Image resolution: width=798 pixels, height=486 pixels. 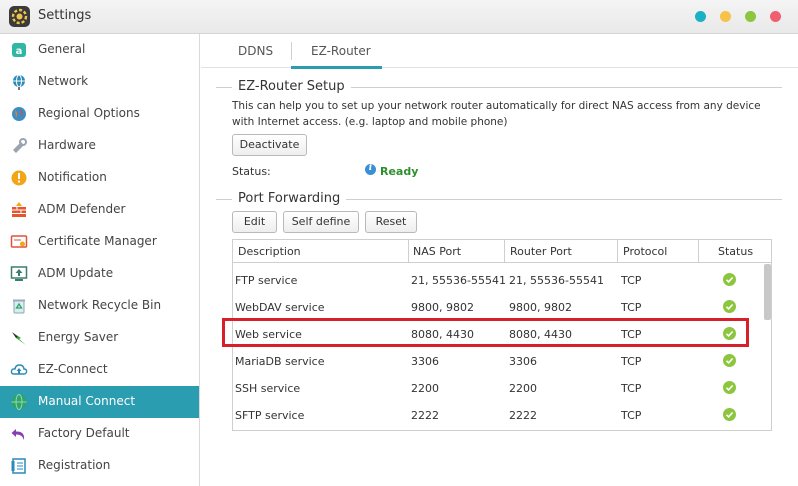 What do you see at coordinates (255, 51) in the screenshot?
I see `tab-ddns: DDNS` at bounding box center [255, 51].